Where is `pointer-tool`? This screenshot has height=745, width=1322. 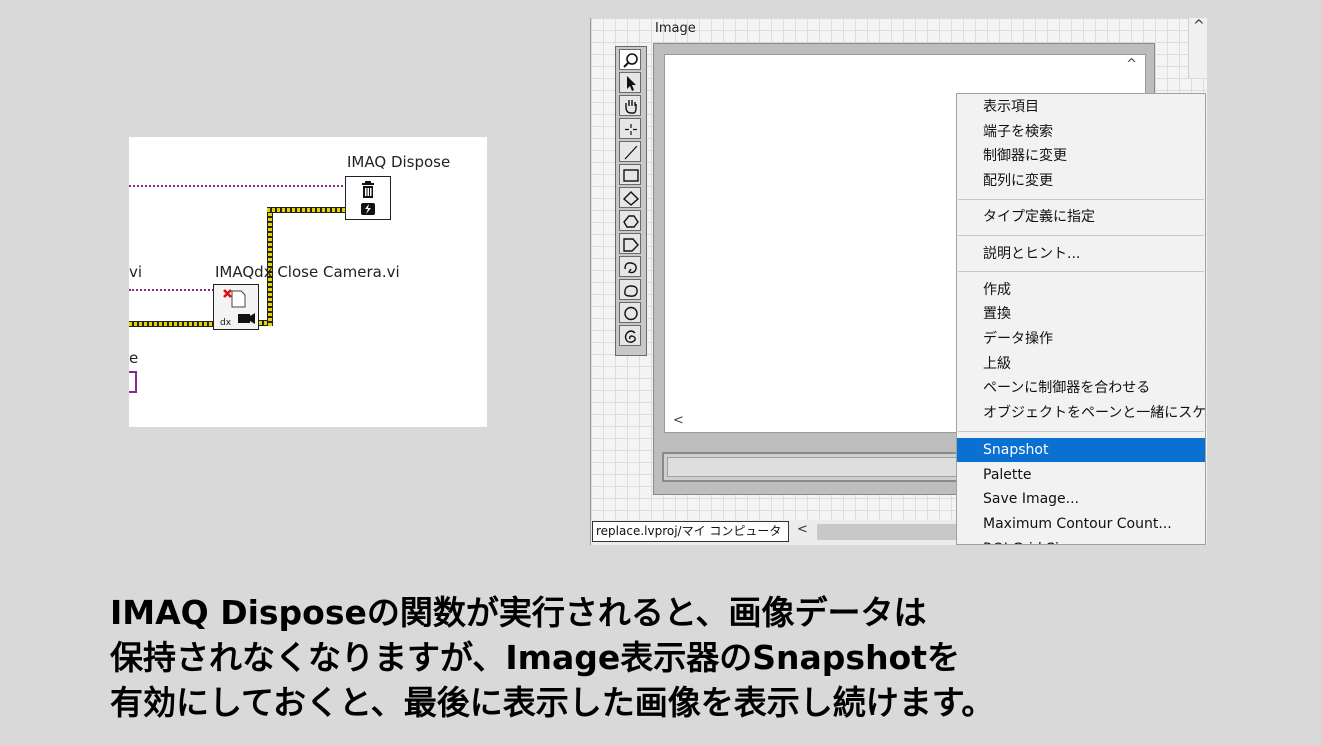 pointer-tool is located at coordinates (630, 82).